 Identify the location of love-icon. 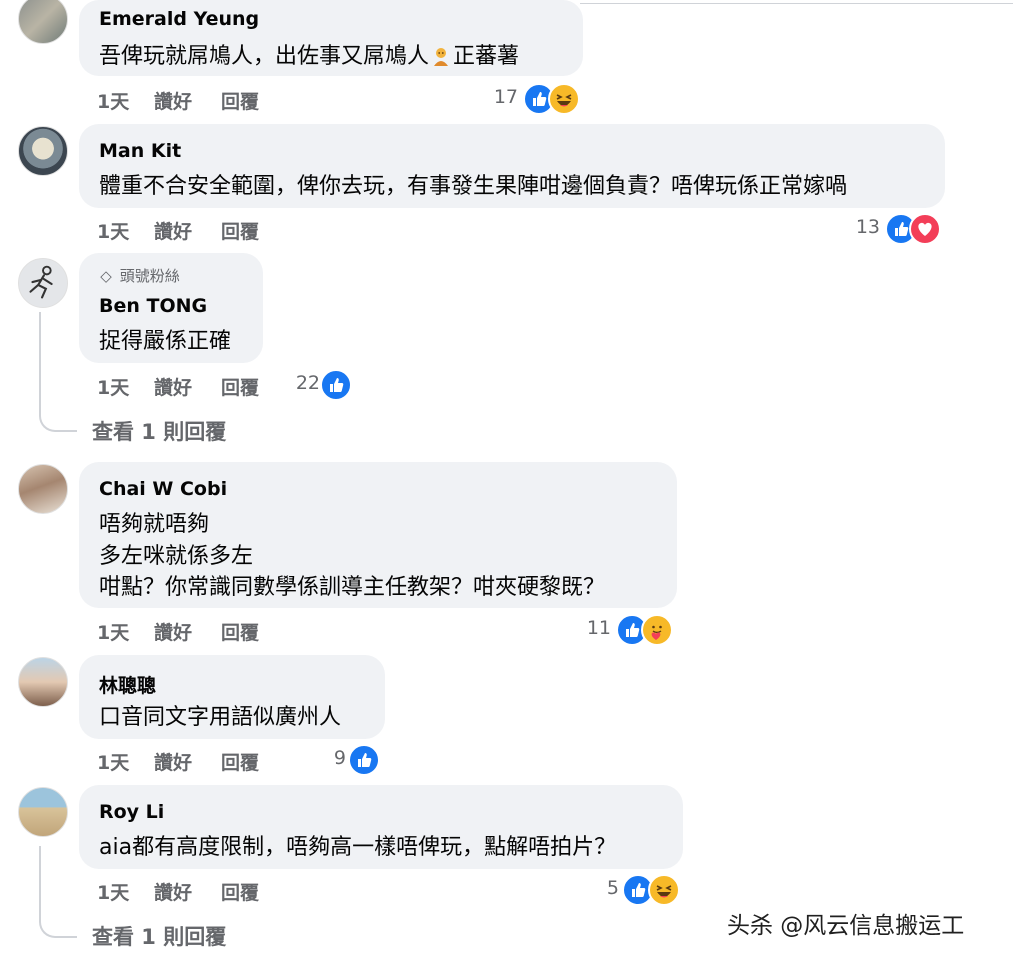
(925, 229).